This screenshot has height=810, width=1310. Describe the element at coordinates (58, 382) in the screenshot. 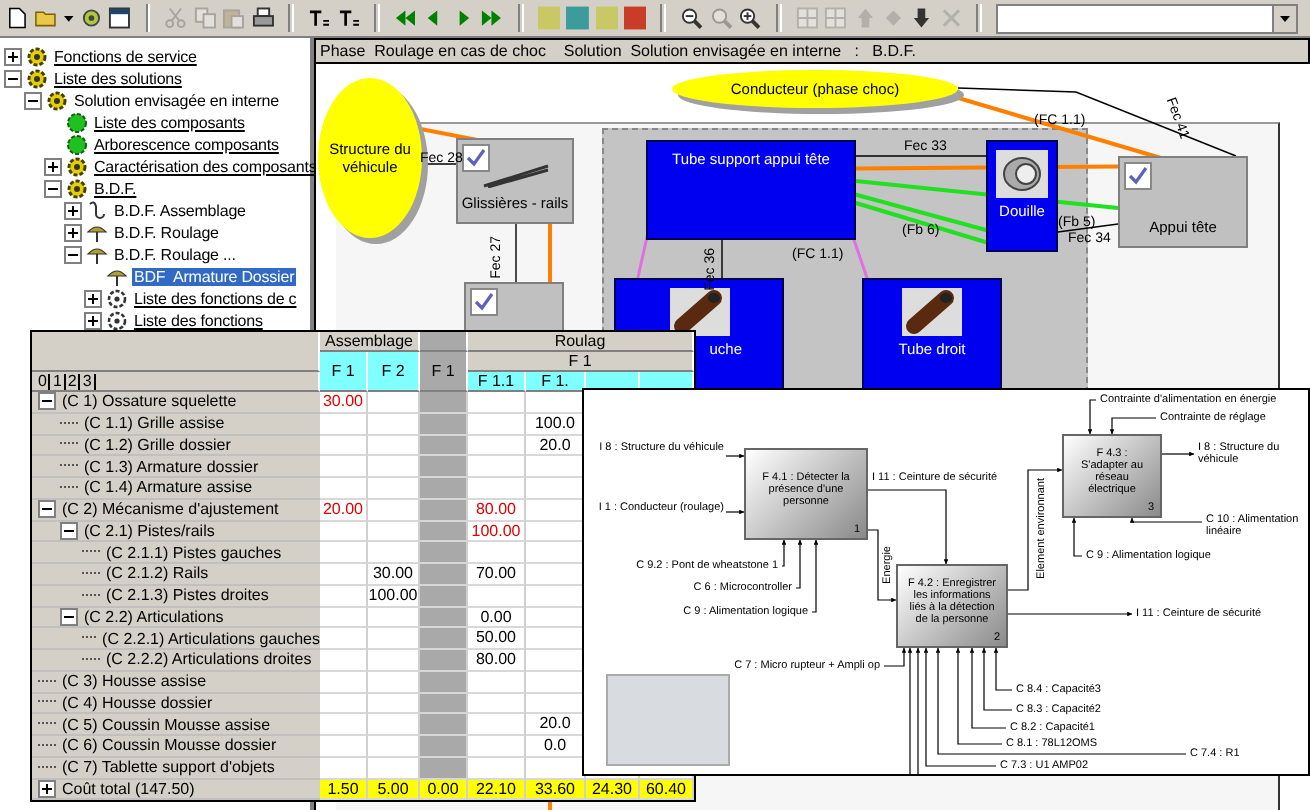

I see `level-button: 1` at that location.